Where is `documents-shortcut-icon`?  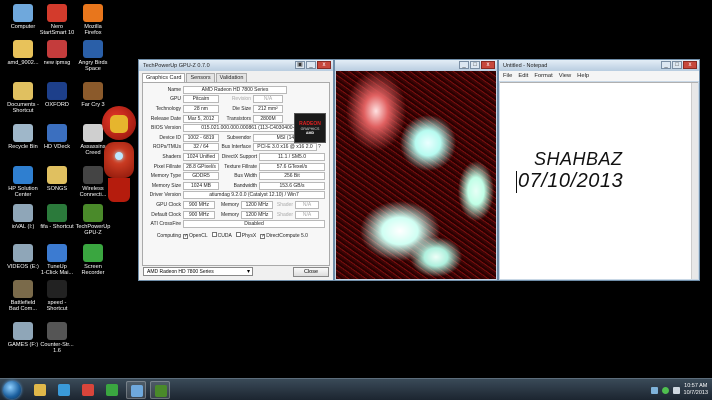 documents-shortcut-icon is located at coordinates (23, 91).